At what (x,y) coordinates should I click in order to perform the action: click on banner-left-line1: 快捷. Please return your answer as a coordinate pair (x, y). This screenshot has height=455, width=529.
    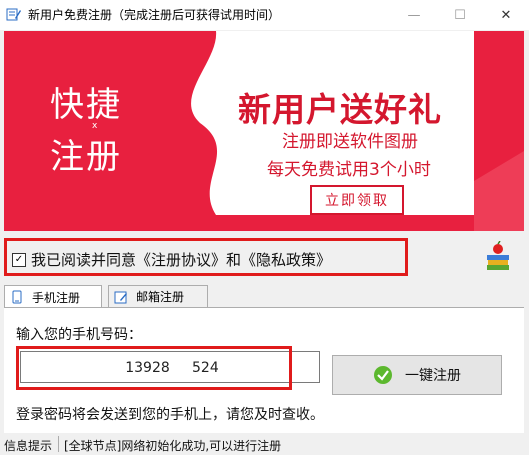
    Looking at the image, I should click on (86, 105).